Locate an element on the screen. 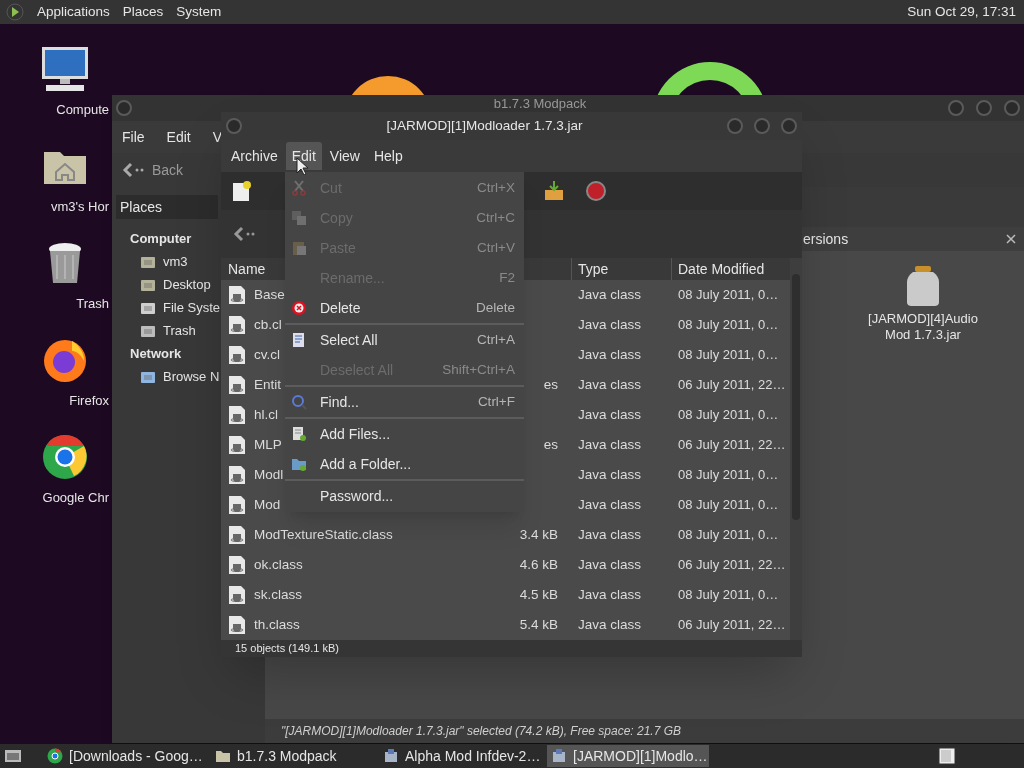  jar-icon is located at coordinates (923, 286).